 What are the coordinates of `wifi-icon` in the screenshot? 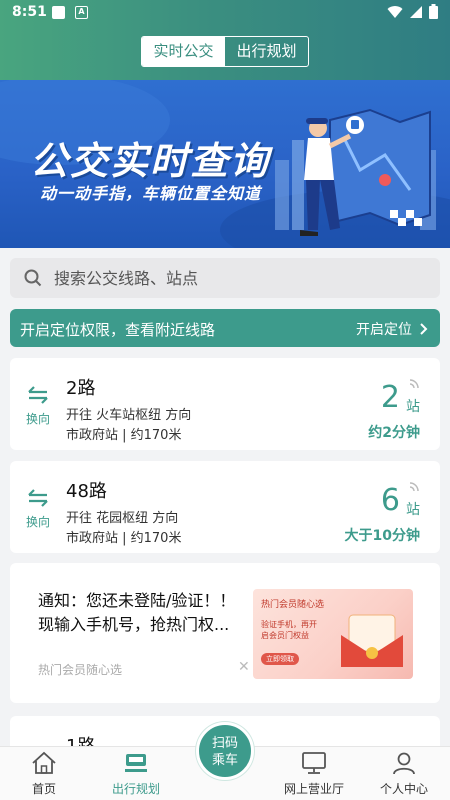 It's located at (395, 11).